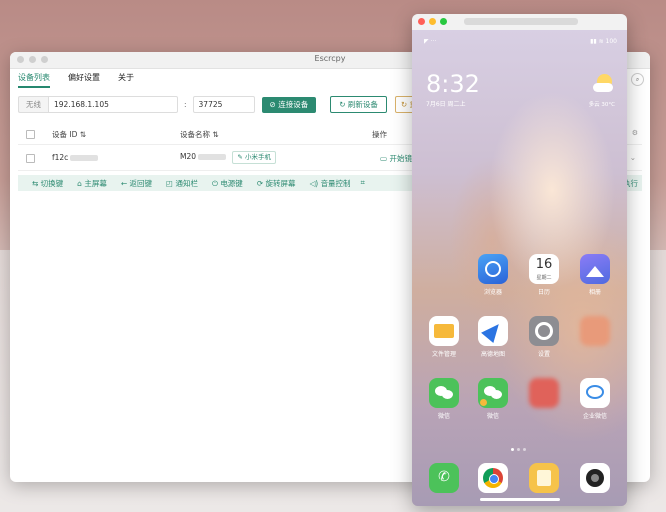 Image resolution: width=666 pixels, height=512 pixels. Describe the element at coordinates (432, 21) in the screenshot. I see `minimize-window-button` at that location.